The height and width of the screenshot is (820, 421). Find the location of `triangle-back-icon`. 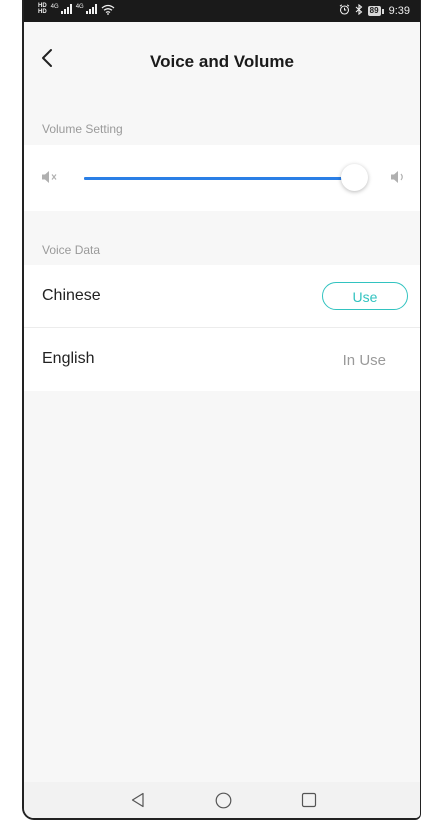

triangle-back-icon is located at coordinates (138, 802).